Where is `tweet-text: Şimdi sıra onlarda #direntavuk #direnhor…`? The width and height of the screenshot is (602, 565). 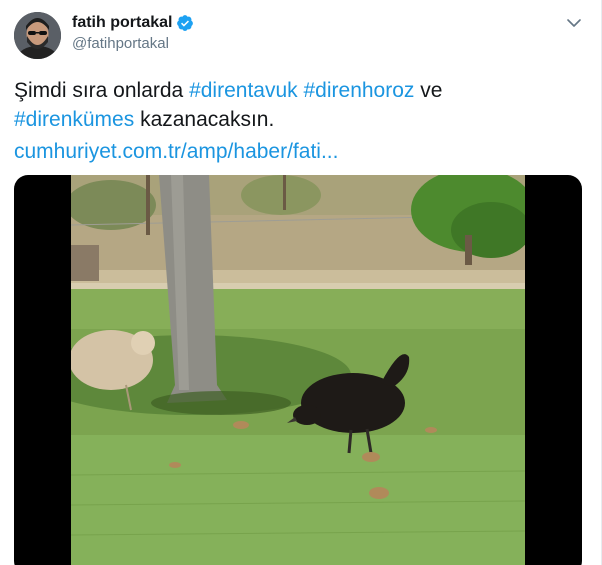
tweet-text: Şimdi sıra onlarda #direntavuk #direnhor… is located at coordinates (299, 105).